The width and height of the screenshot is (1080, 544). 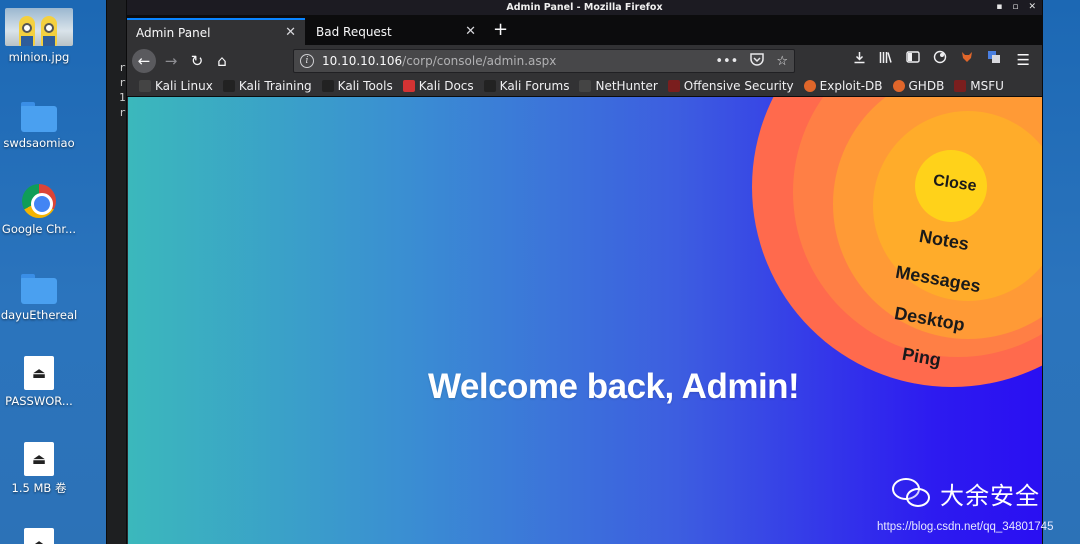 I want to click on url-host: 10.10.10.106, so click(x=362, y=61).